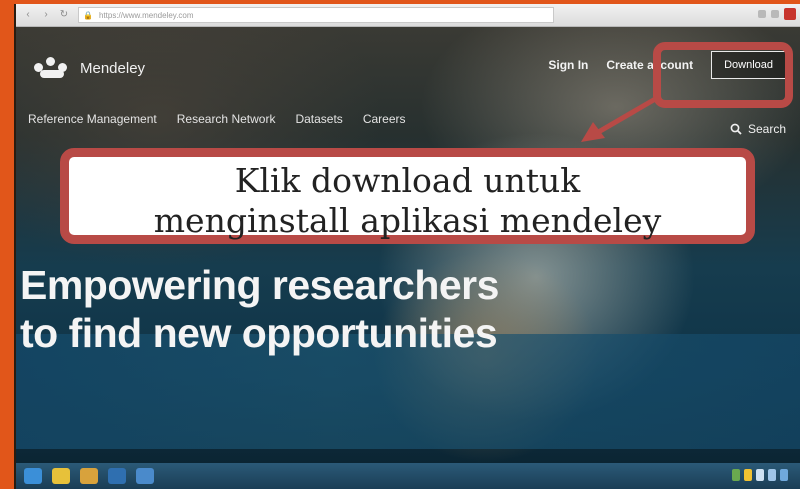 Image resolution: width=800 pixels, height=489 pixels. Describe the element at coordinates (64, 15) in the screenshot. I see `reload-icon: ↻` at that location.